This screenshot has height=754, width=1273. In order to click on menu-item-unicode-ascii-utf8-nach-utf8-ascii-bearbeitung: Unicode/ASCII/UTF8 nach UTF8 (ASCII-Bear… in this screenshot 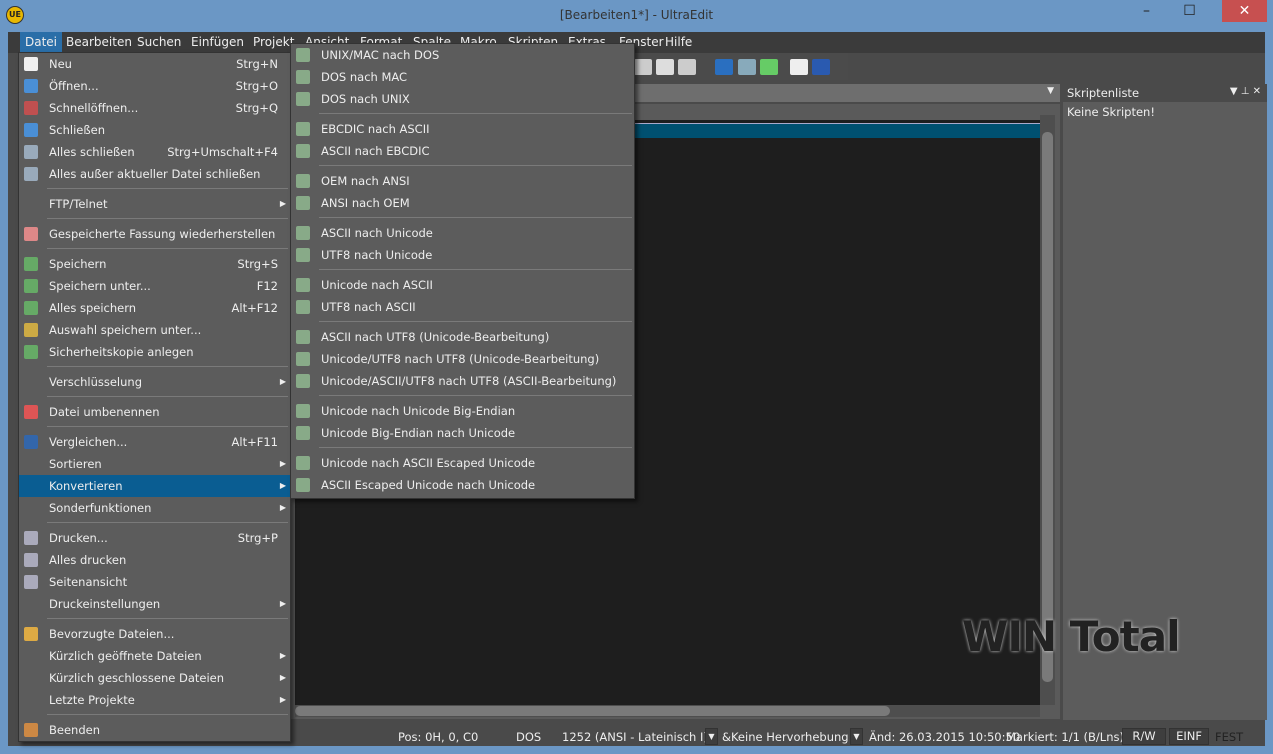, I will do `click(462, 381)`.